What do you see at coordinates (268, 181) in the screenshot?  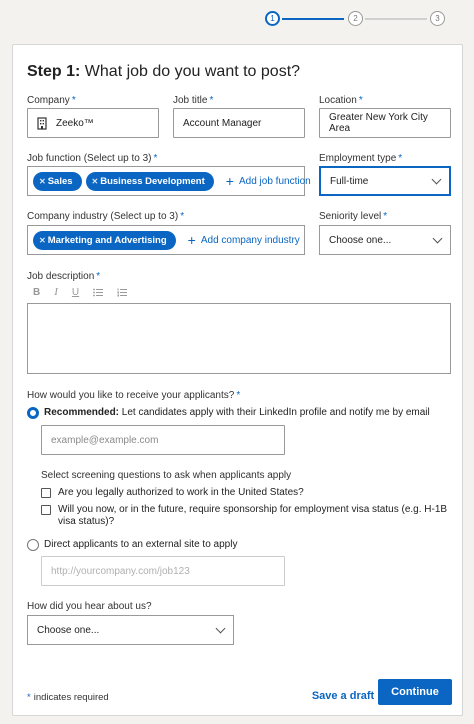 I see `add-job-function-button: + Add job function` at bounding box center [268, 181].